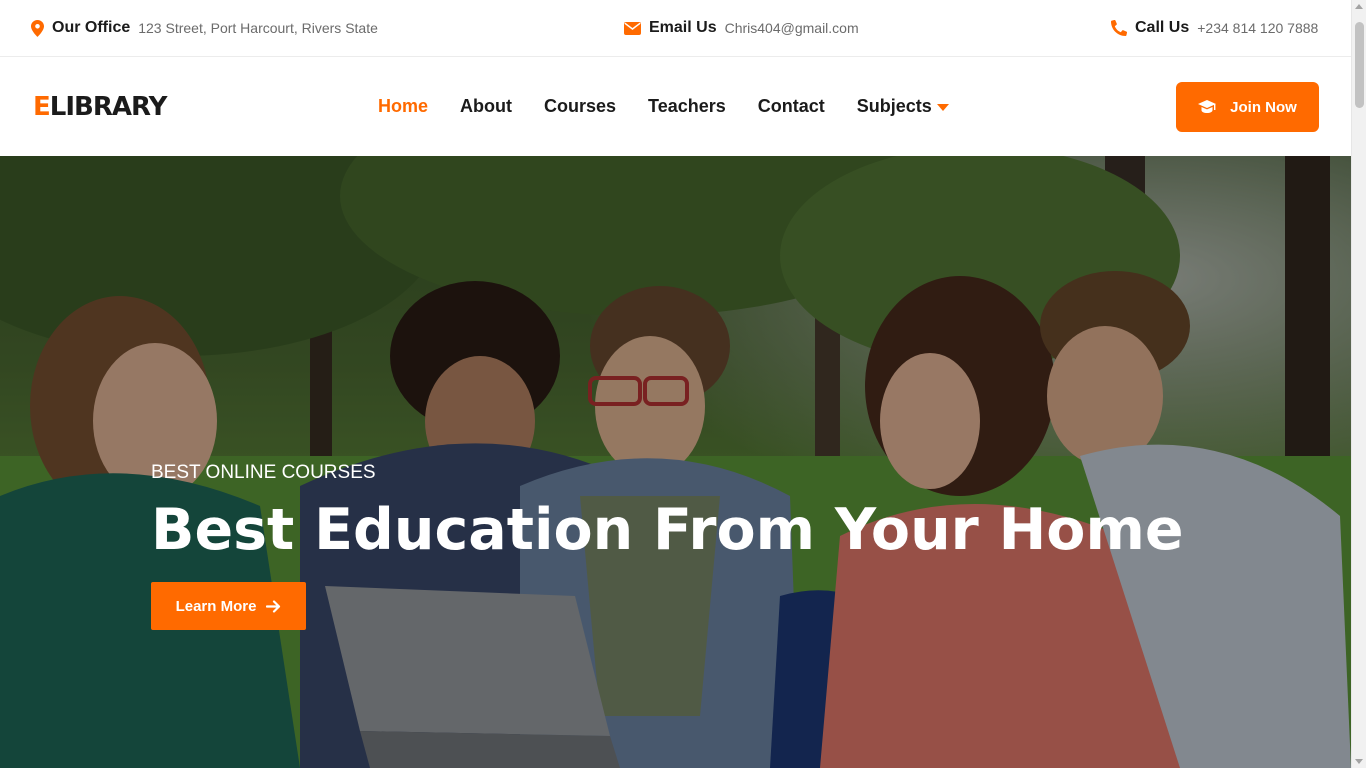 The image size is (1366, 768). What do you see at coordinates (1162, 27) in the screenshot?
I see `call-label: Call Us` at bounding box center [1162, 27].